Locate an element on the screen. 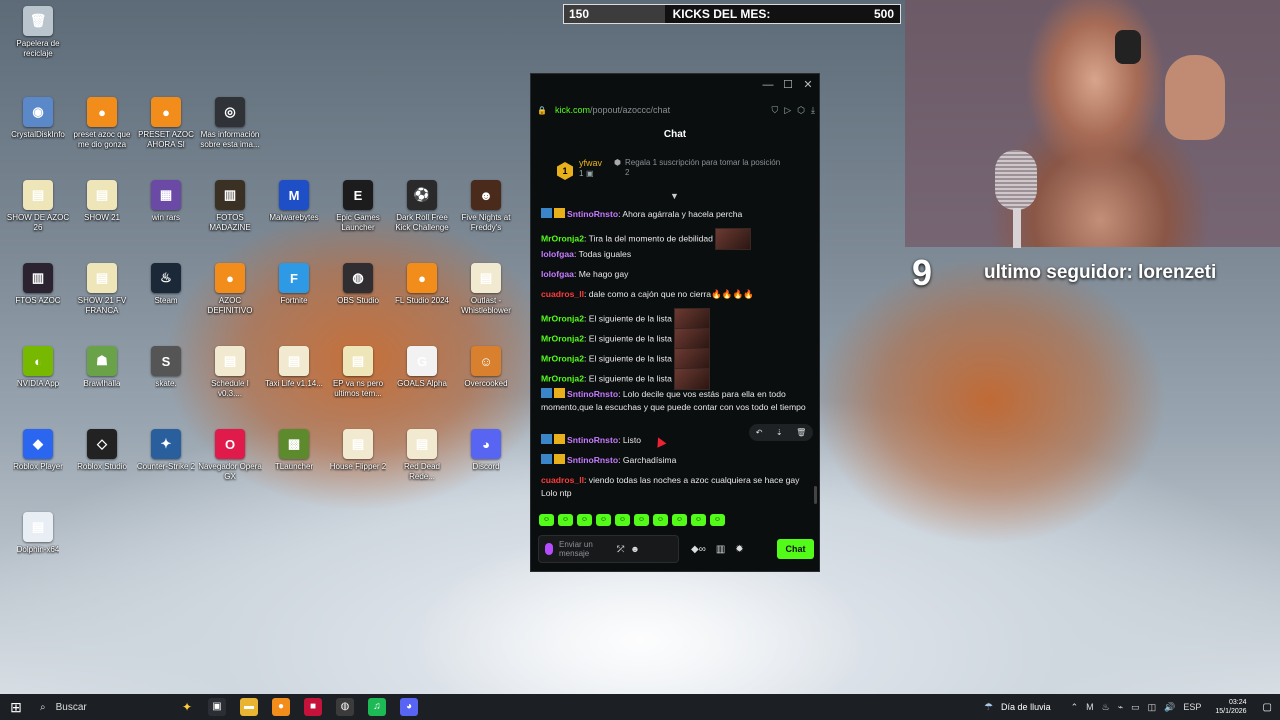 The width and height of the screenshot is (1280, 720). store-icon: ▥ is located at coordinates (720, 549).